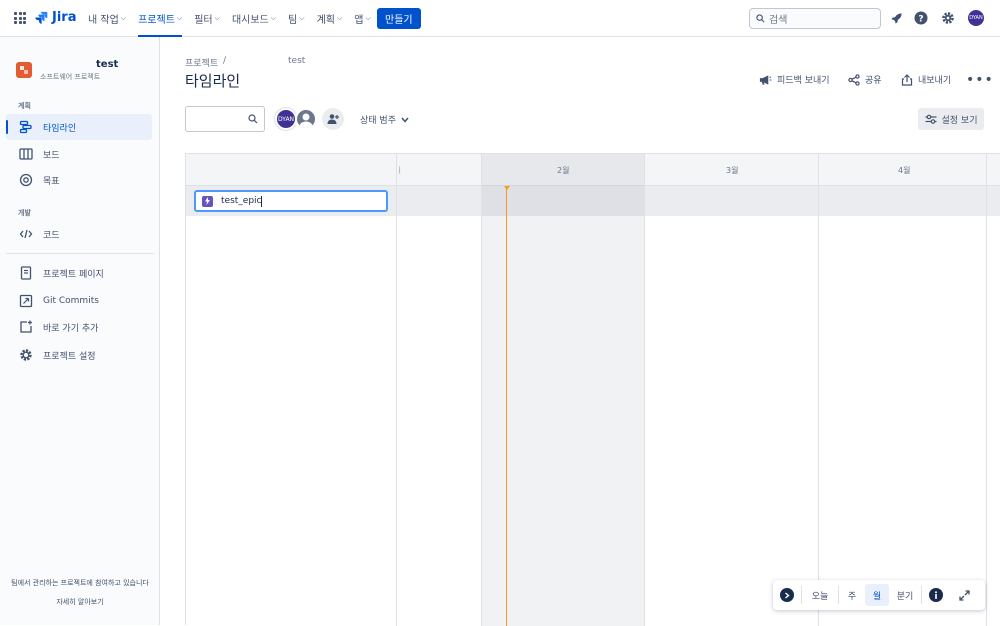  What do you see at coordinates (359, 20) in the screenshot?
I see `nav-label: 앱` at bounding box center [359, 20].